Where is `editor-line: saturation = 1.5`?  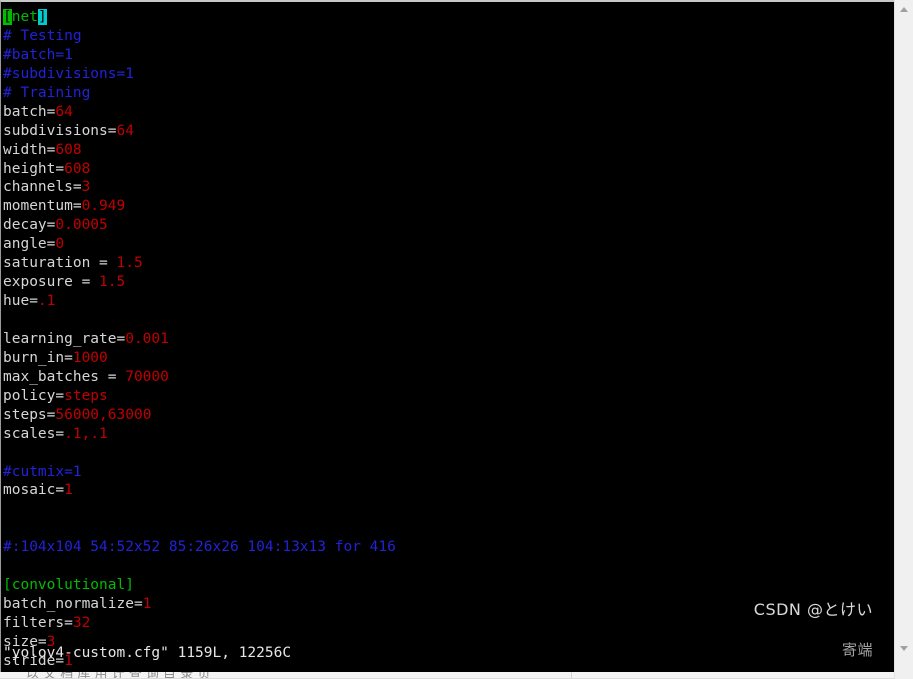 editor-line: saturation = 1.5 is located at coordinates (449, 263).